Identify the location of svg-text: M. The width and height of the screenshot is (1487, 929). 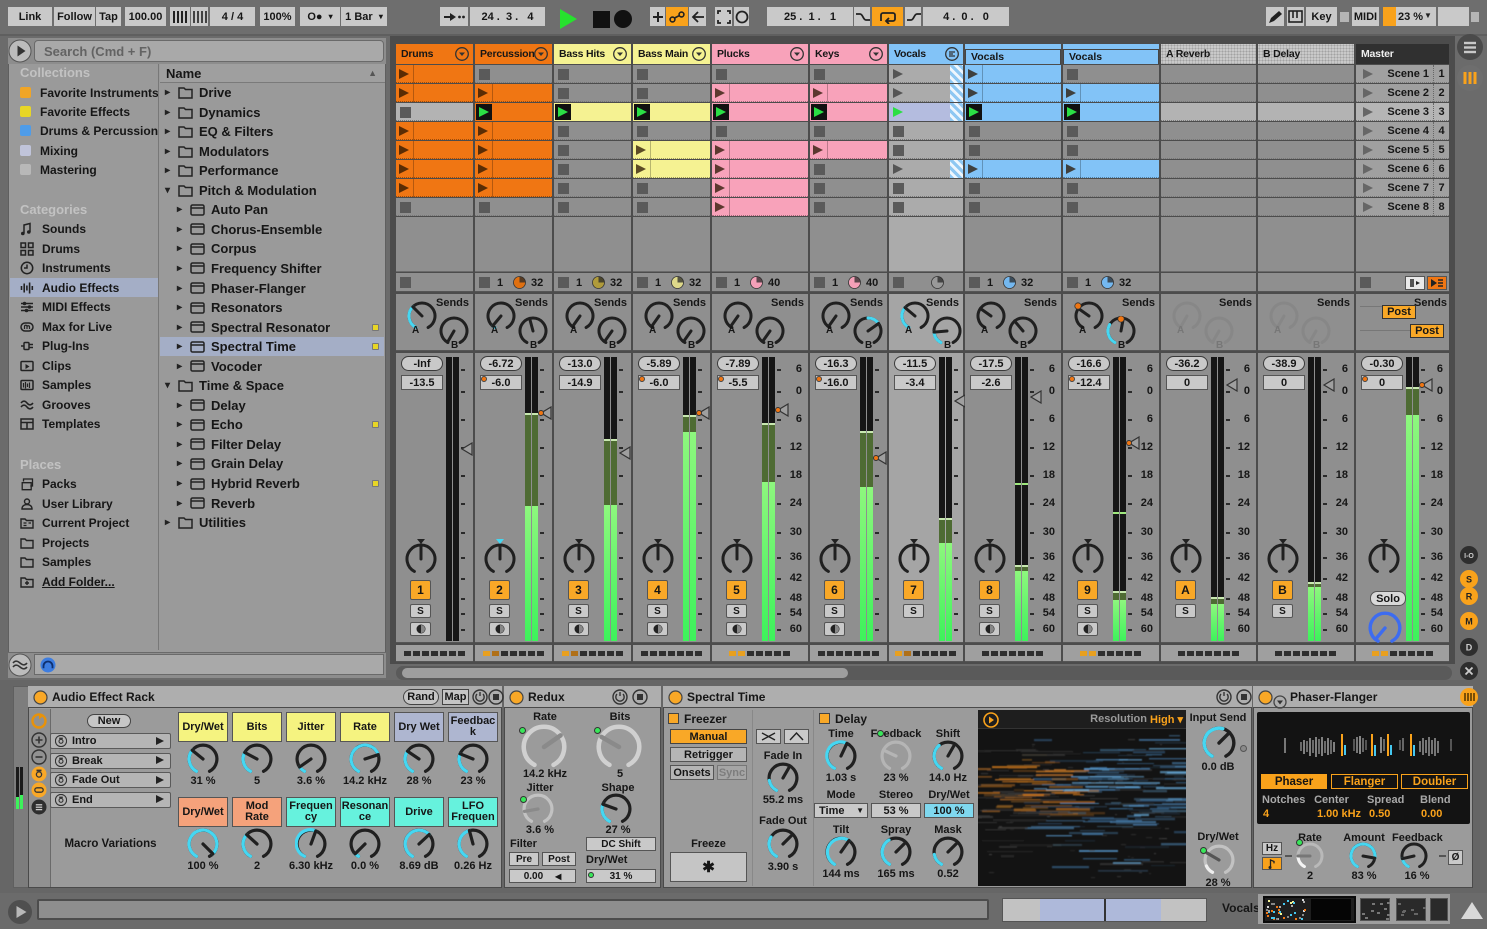
(1469, 622).